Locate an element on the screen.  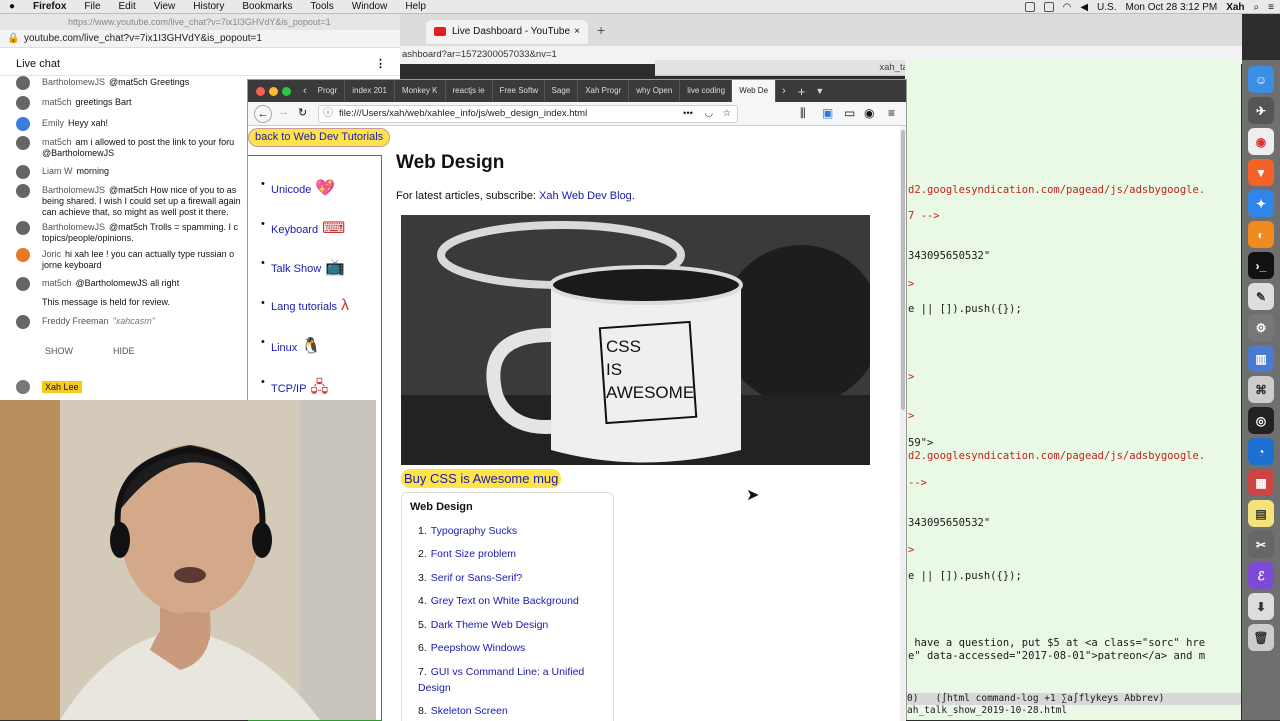
wifi-icon: ◠ is located at coordinates (1067, 7).